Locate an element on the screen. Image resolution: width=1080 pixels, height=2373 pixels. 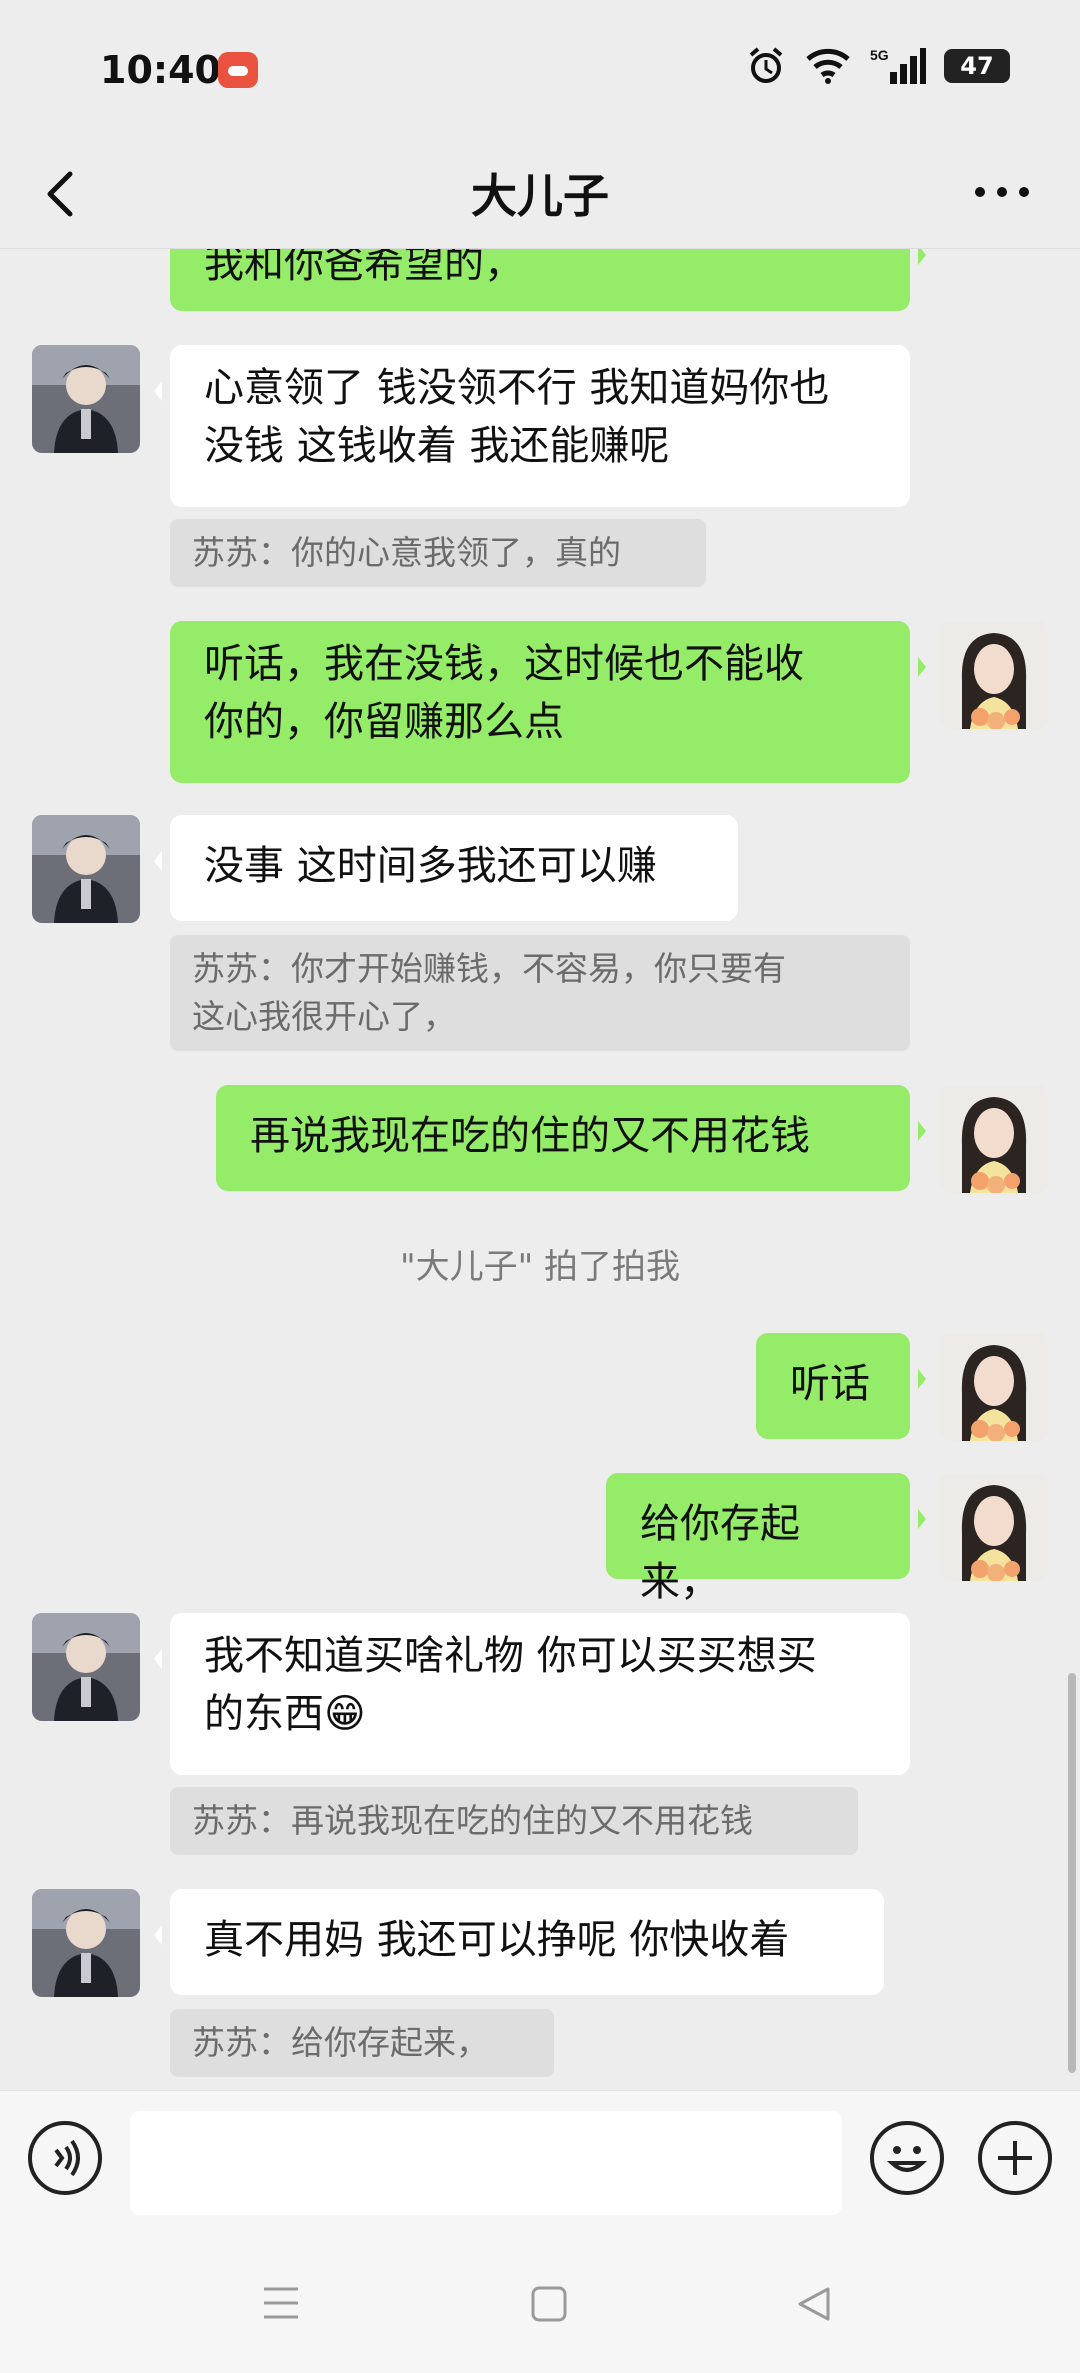
message-input-bar is located at coordinates (540, 2160).